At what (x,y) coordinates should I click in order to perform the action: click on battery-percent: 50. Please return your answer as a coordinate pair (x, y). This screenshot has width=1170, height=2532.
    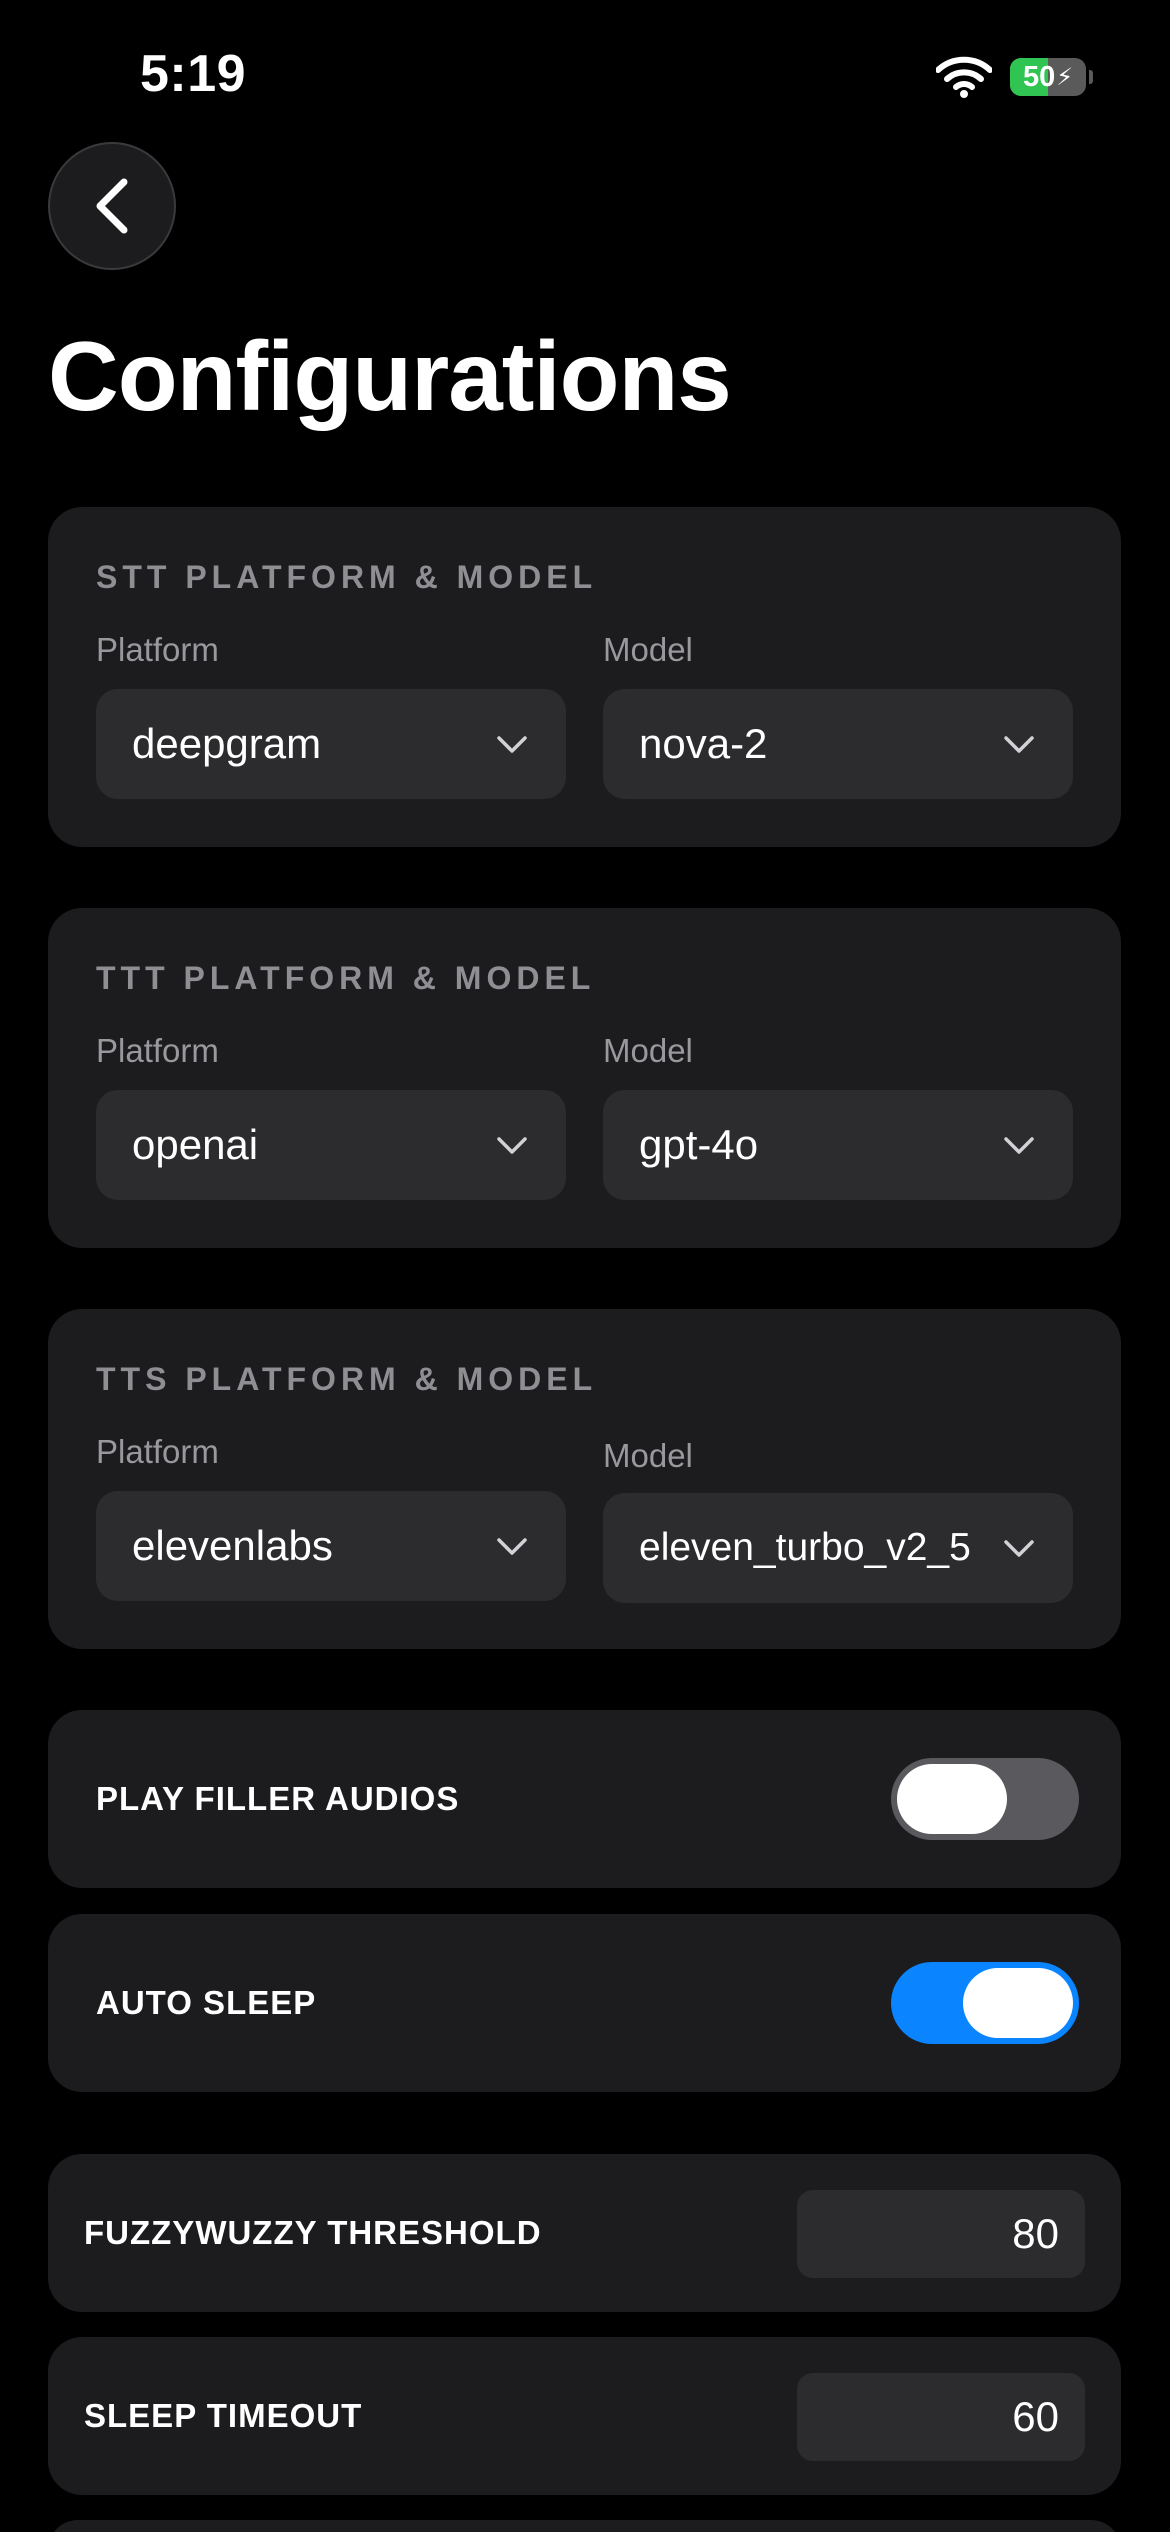
    Looking at the image, I should click on (1039, 76).